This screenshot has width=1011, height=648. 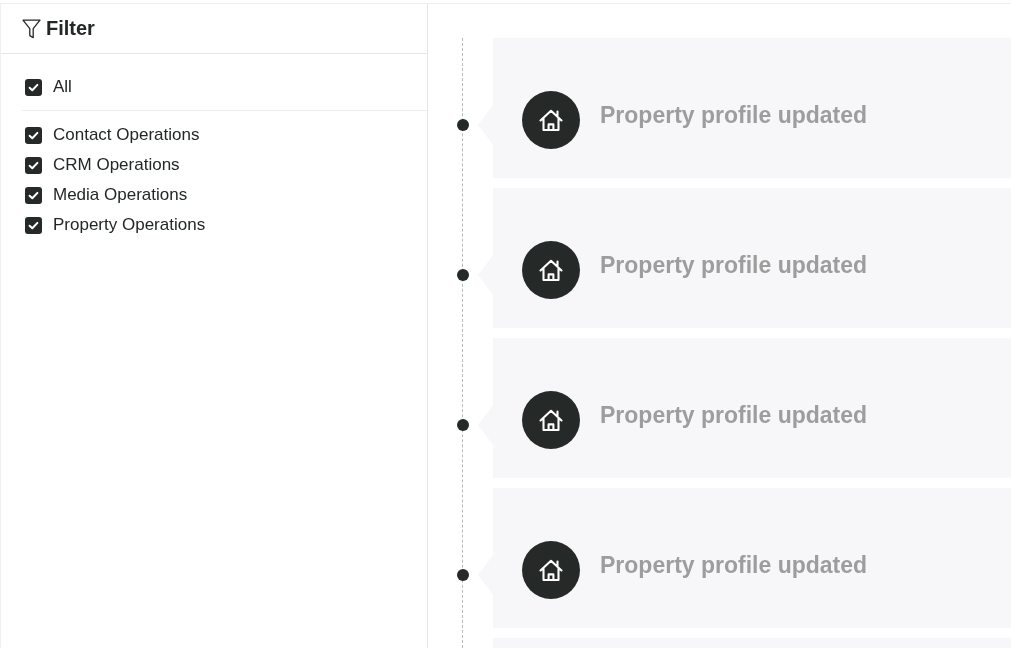 I want to click on filter-option-label: All, so click(x=62, y=87).